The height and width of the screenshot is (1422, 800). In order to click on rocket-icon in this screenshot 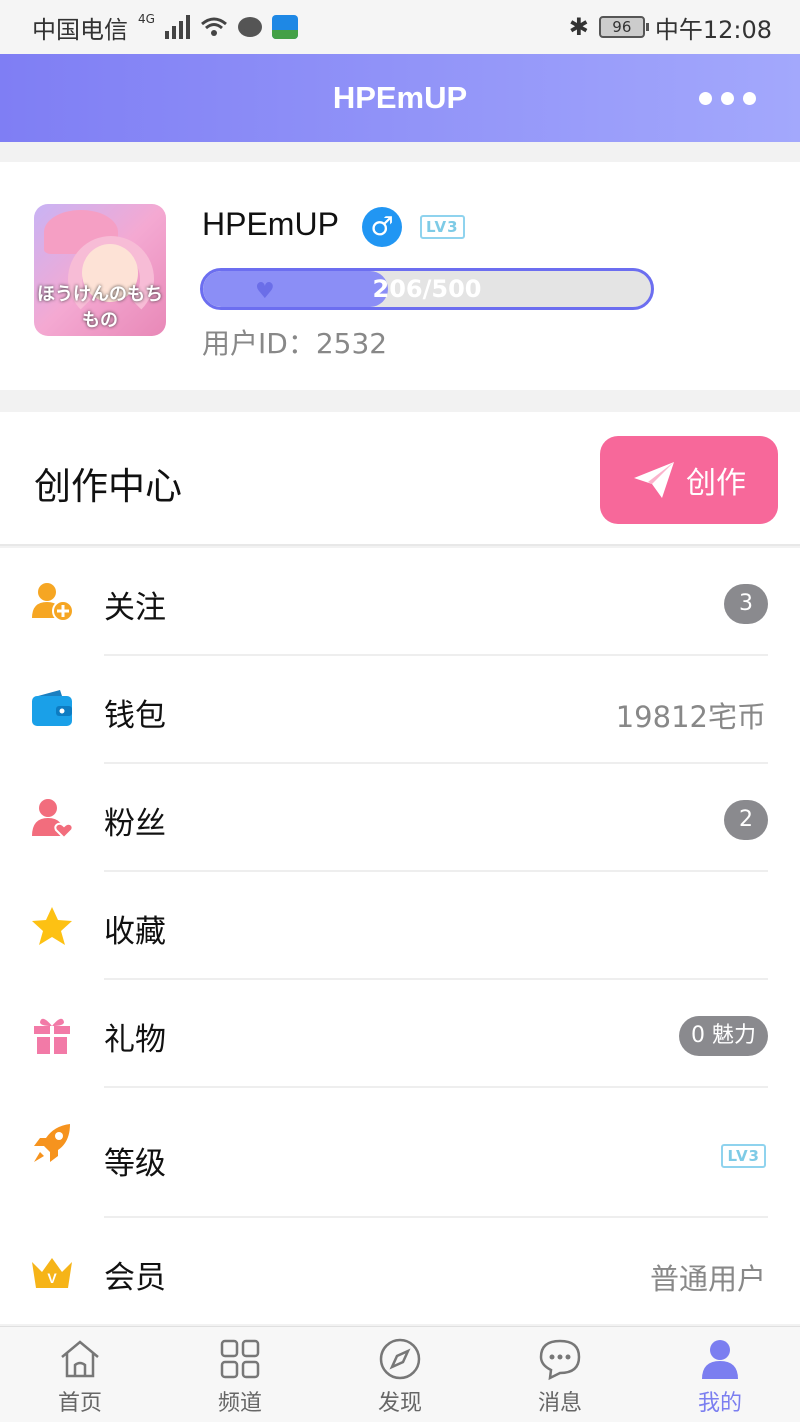, I will do `click(52, 1143)`.